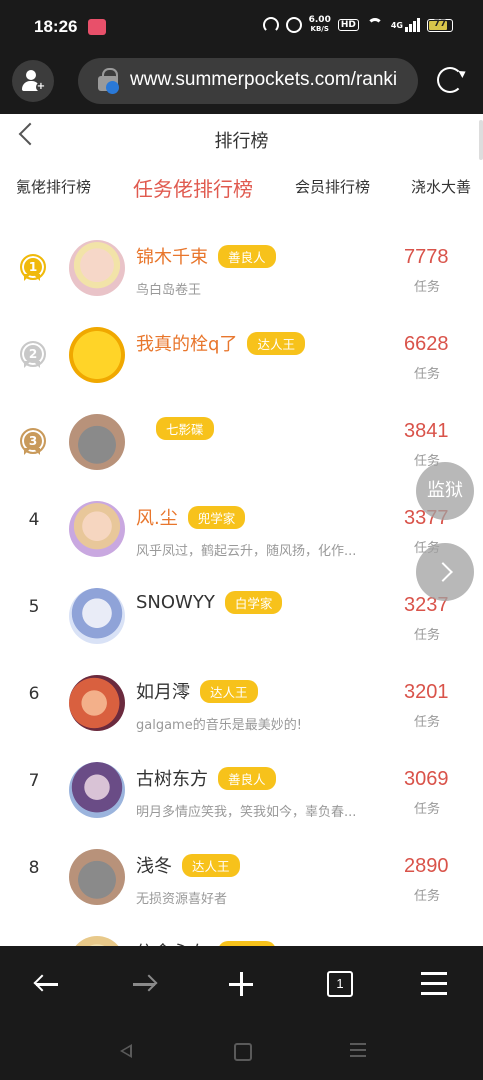 The width and height of the screenshot is (483, 1080). I want to click on user-name: 锦木千束, so click(172, 256).